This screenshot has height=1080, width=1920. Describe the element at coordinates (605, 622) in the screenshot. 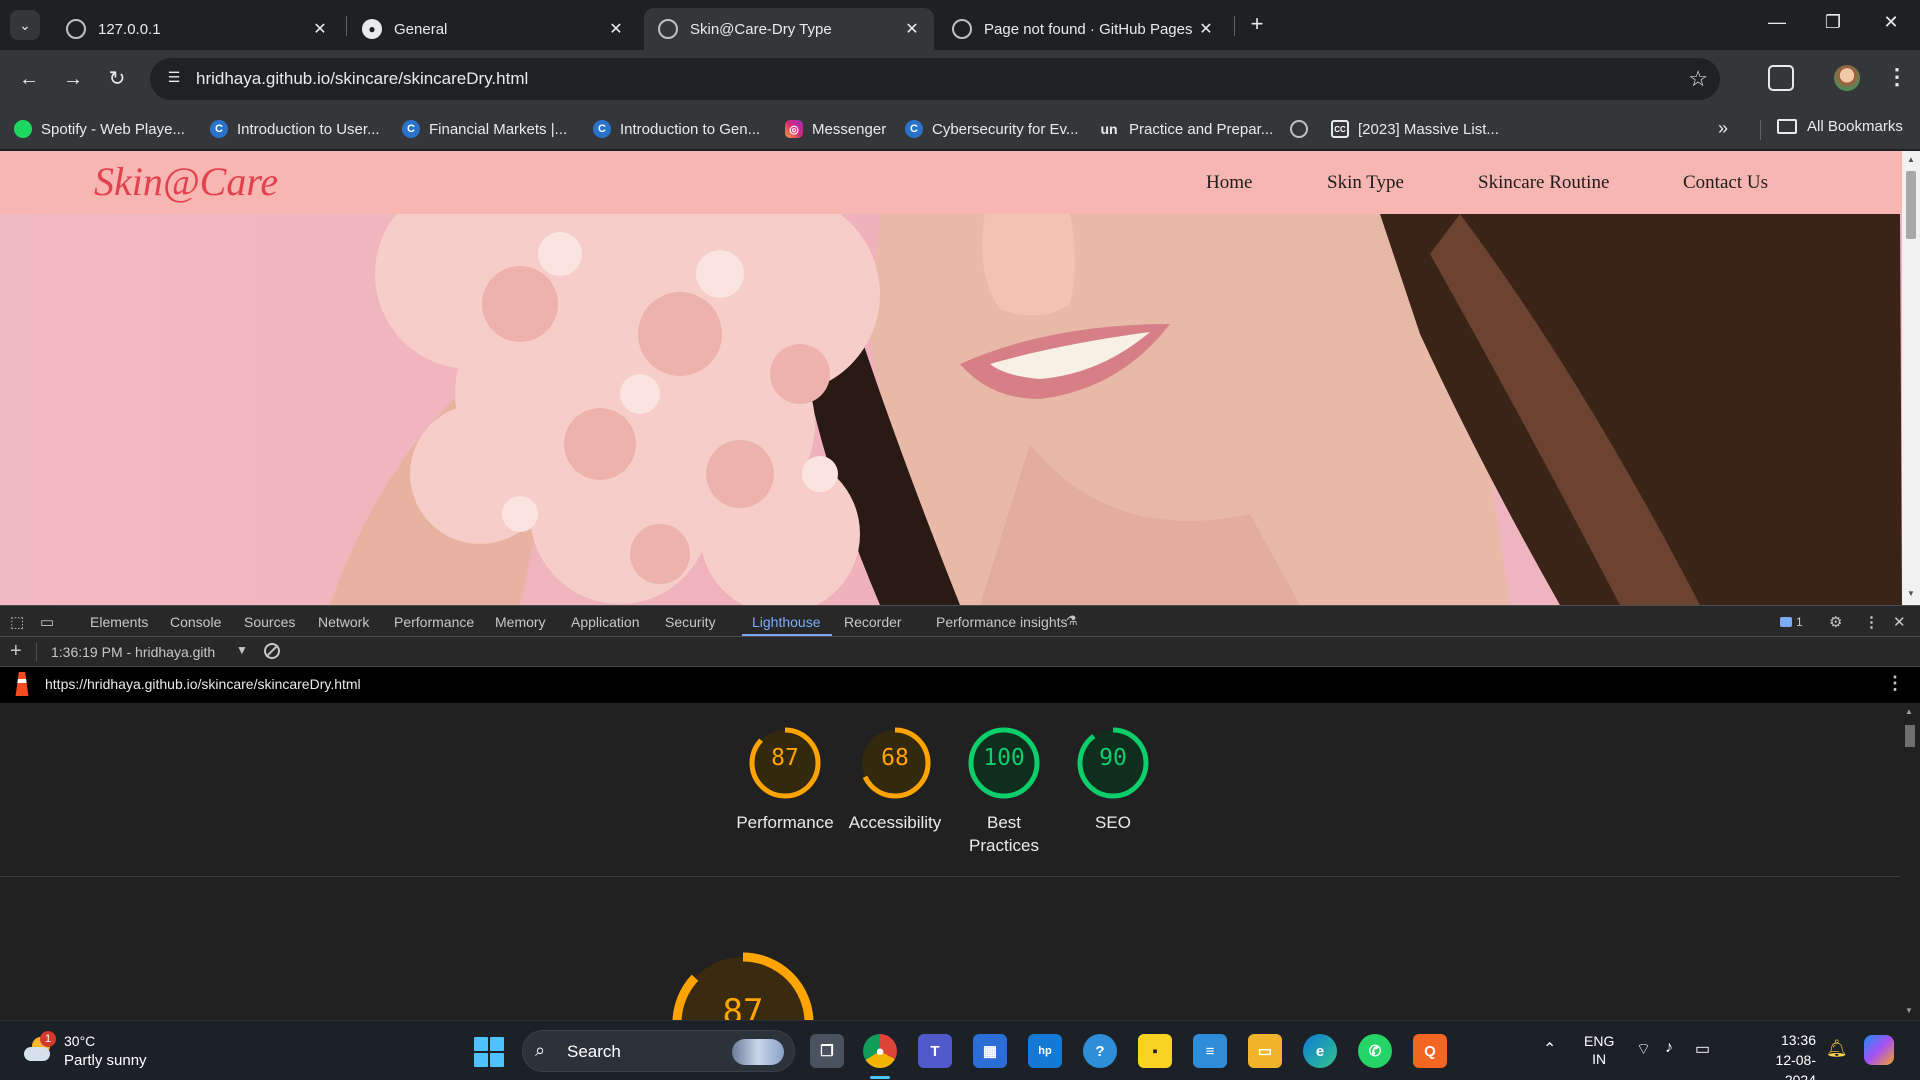

I see `devtools-tab-application: Application` at that location.